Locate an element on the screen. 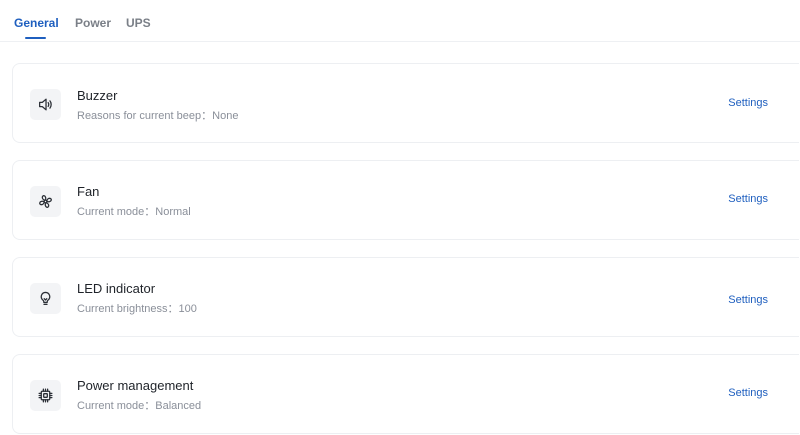 The image size is (800, 435). power-management-status-value: Balanced is located at coordinates (178, 406).